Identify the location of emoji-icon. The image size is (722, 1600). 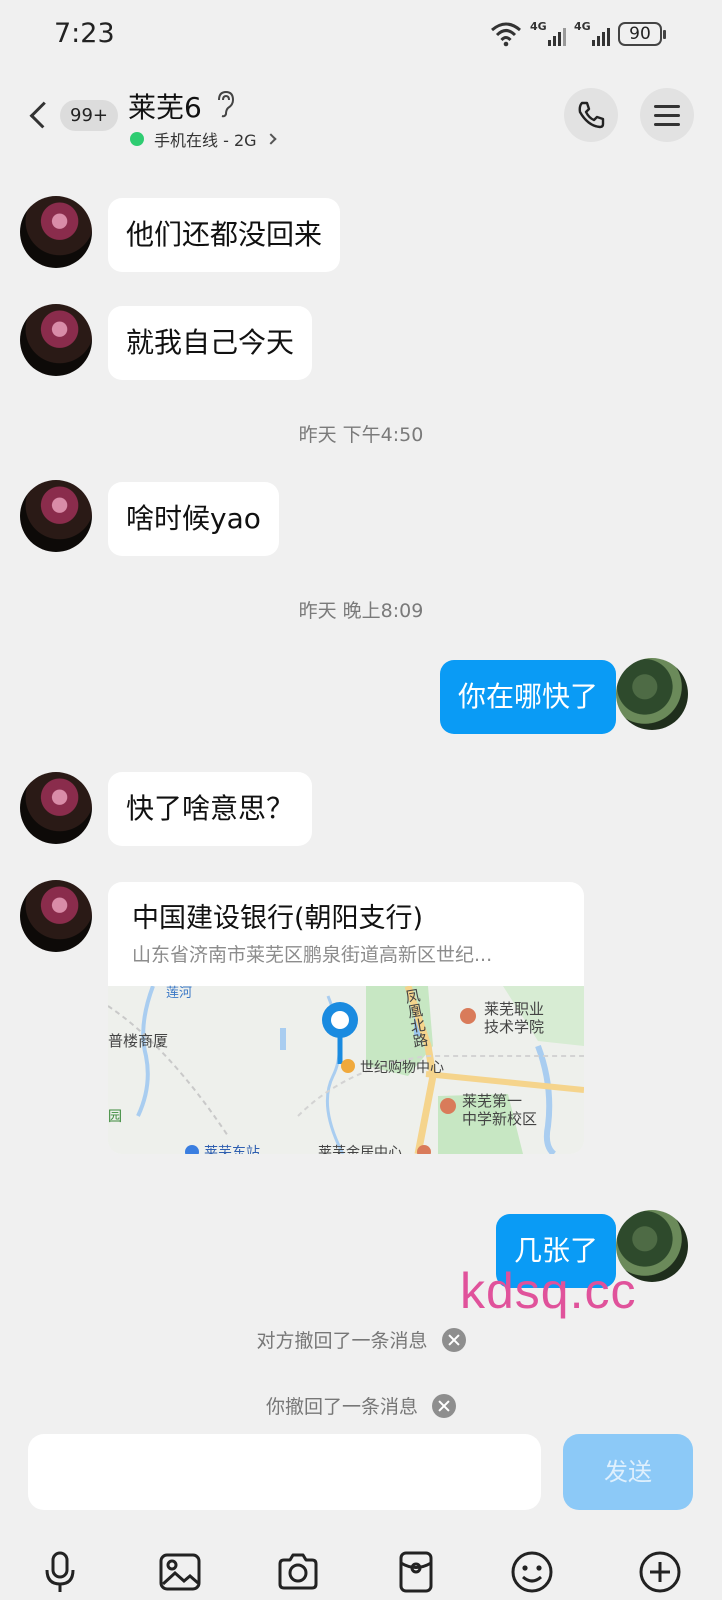
(532, 1572).